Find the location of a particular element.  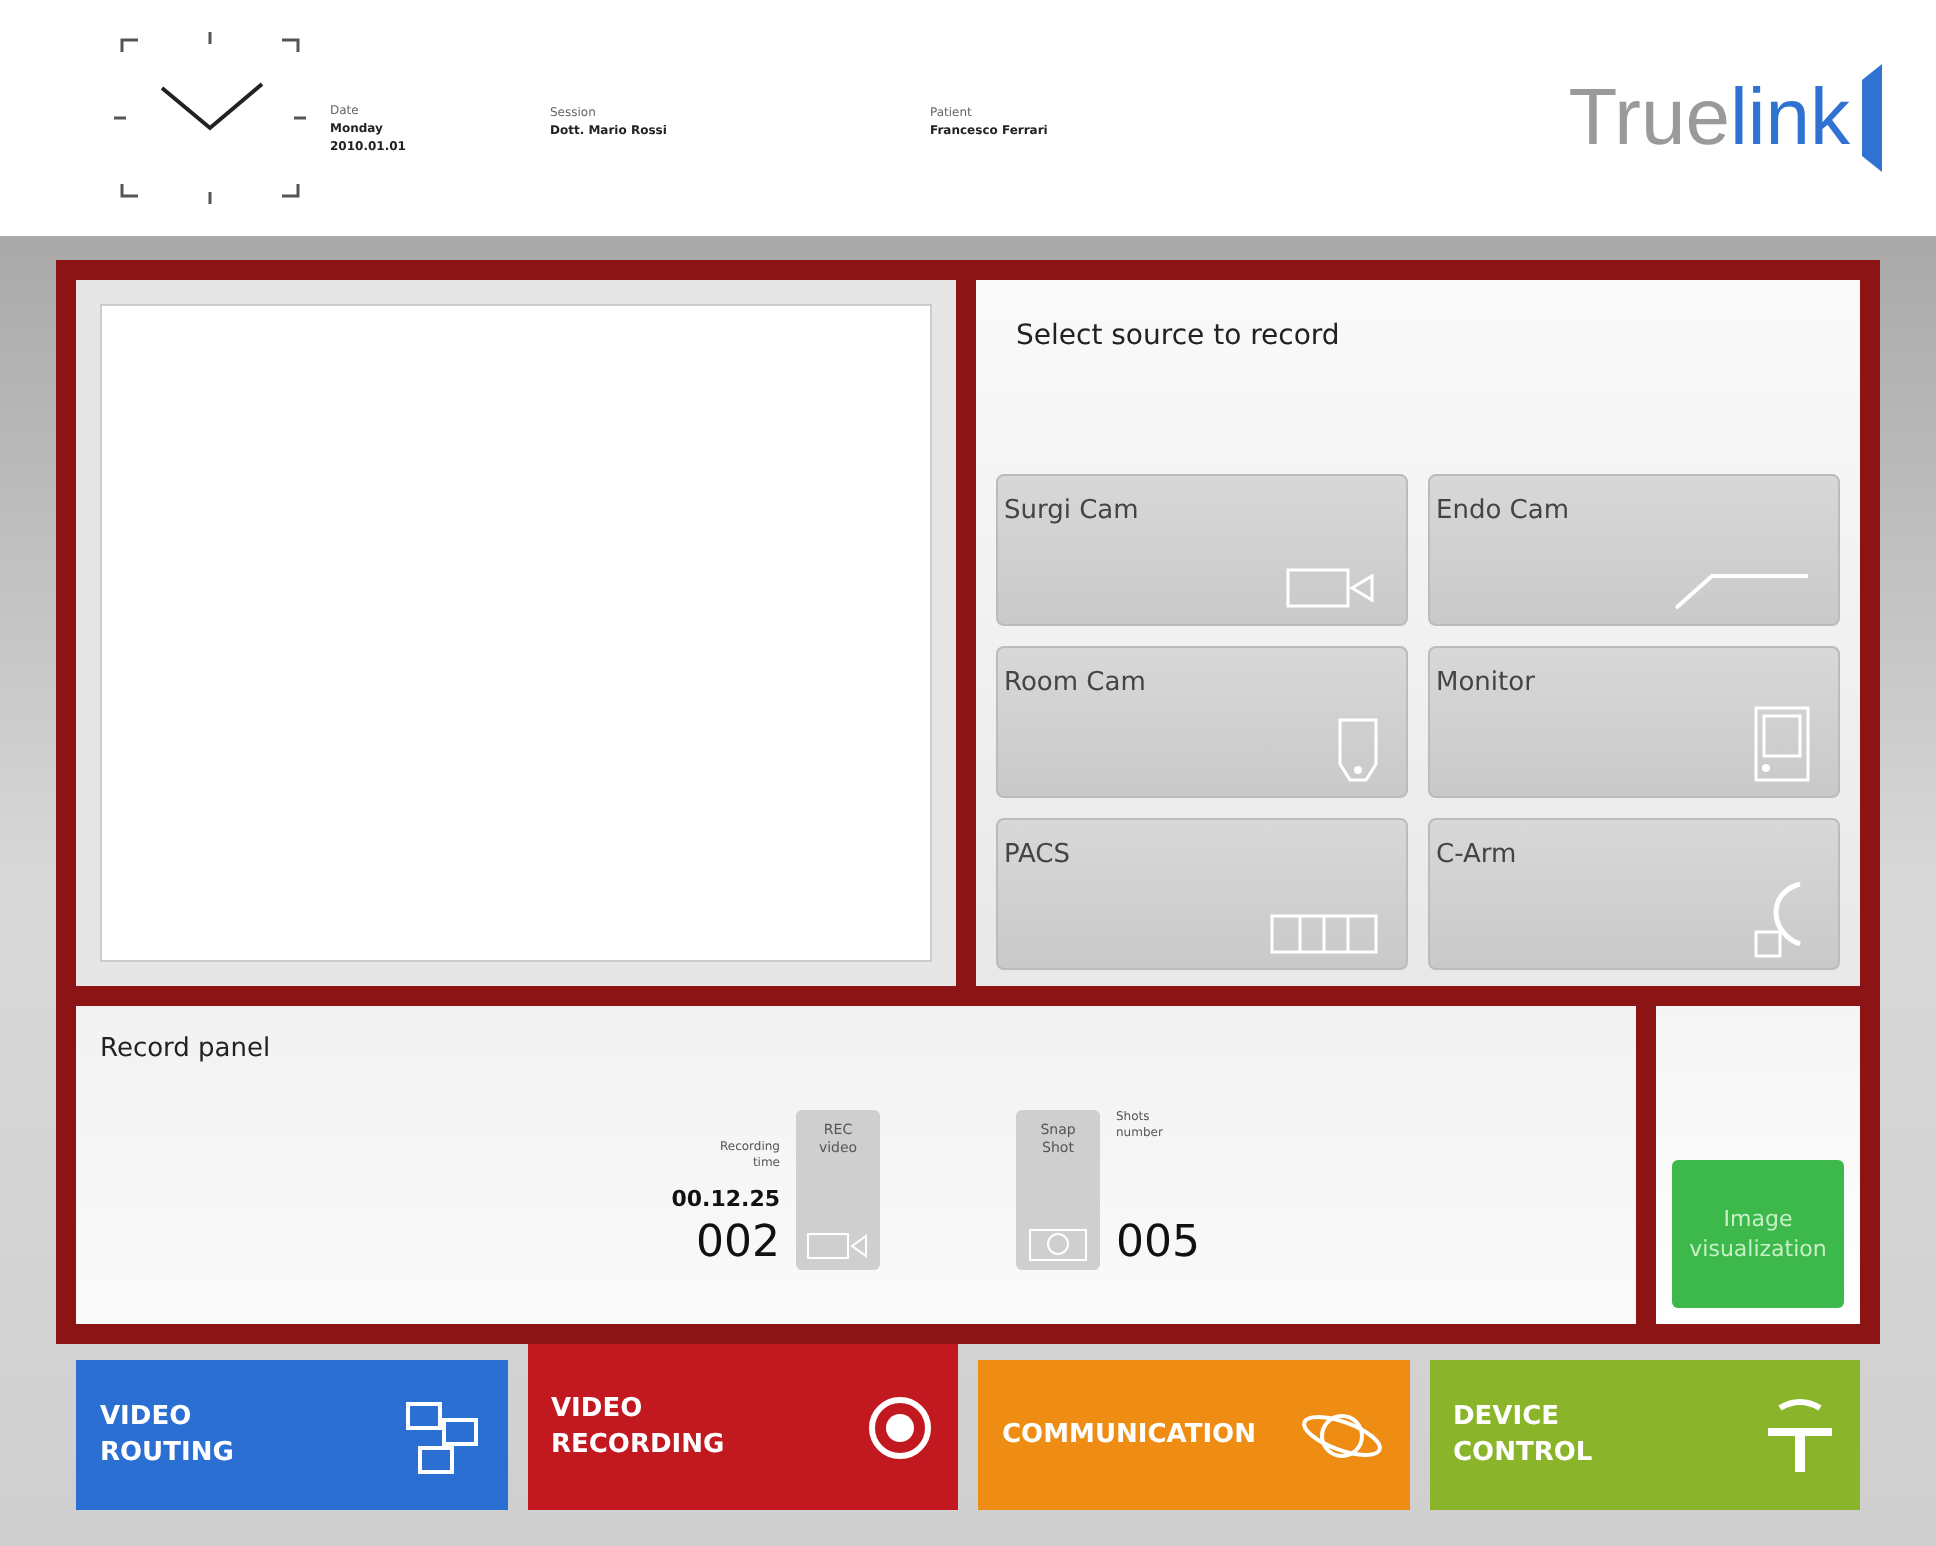

source-button: PACS is located at coordinates (1202, 894).